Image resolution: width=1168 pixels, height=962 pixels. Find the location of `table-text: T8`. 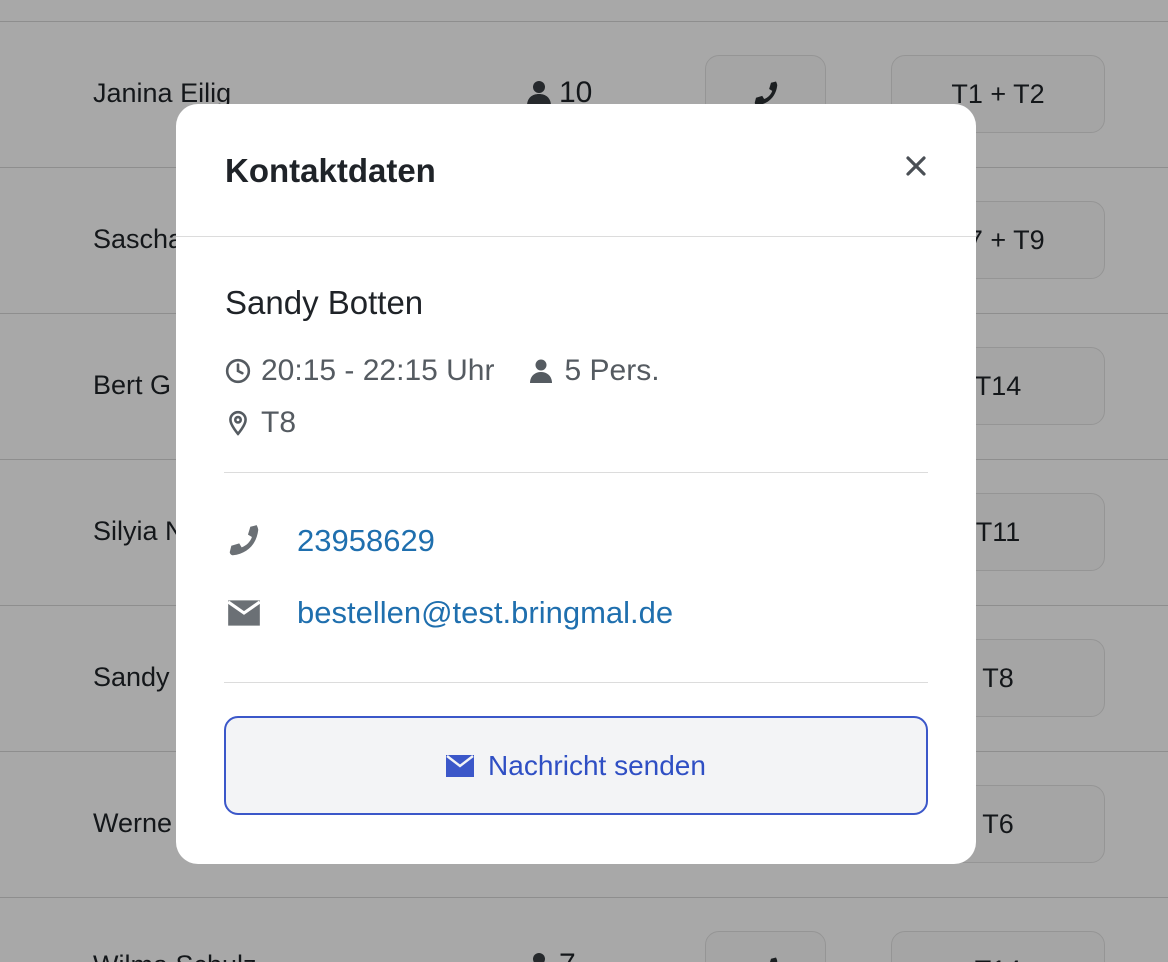

table-text: T8 is located at coordinates (279, 422).